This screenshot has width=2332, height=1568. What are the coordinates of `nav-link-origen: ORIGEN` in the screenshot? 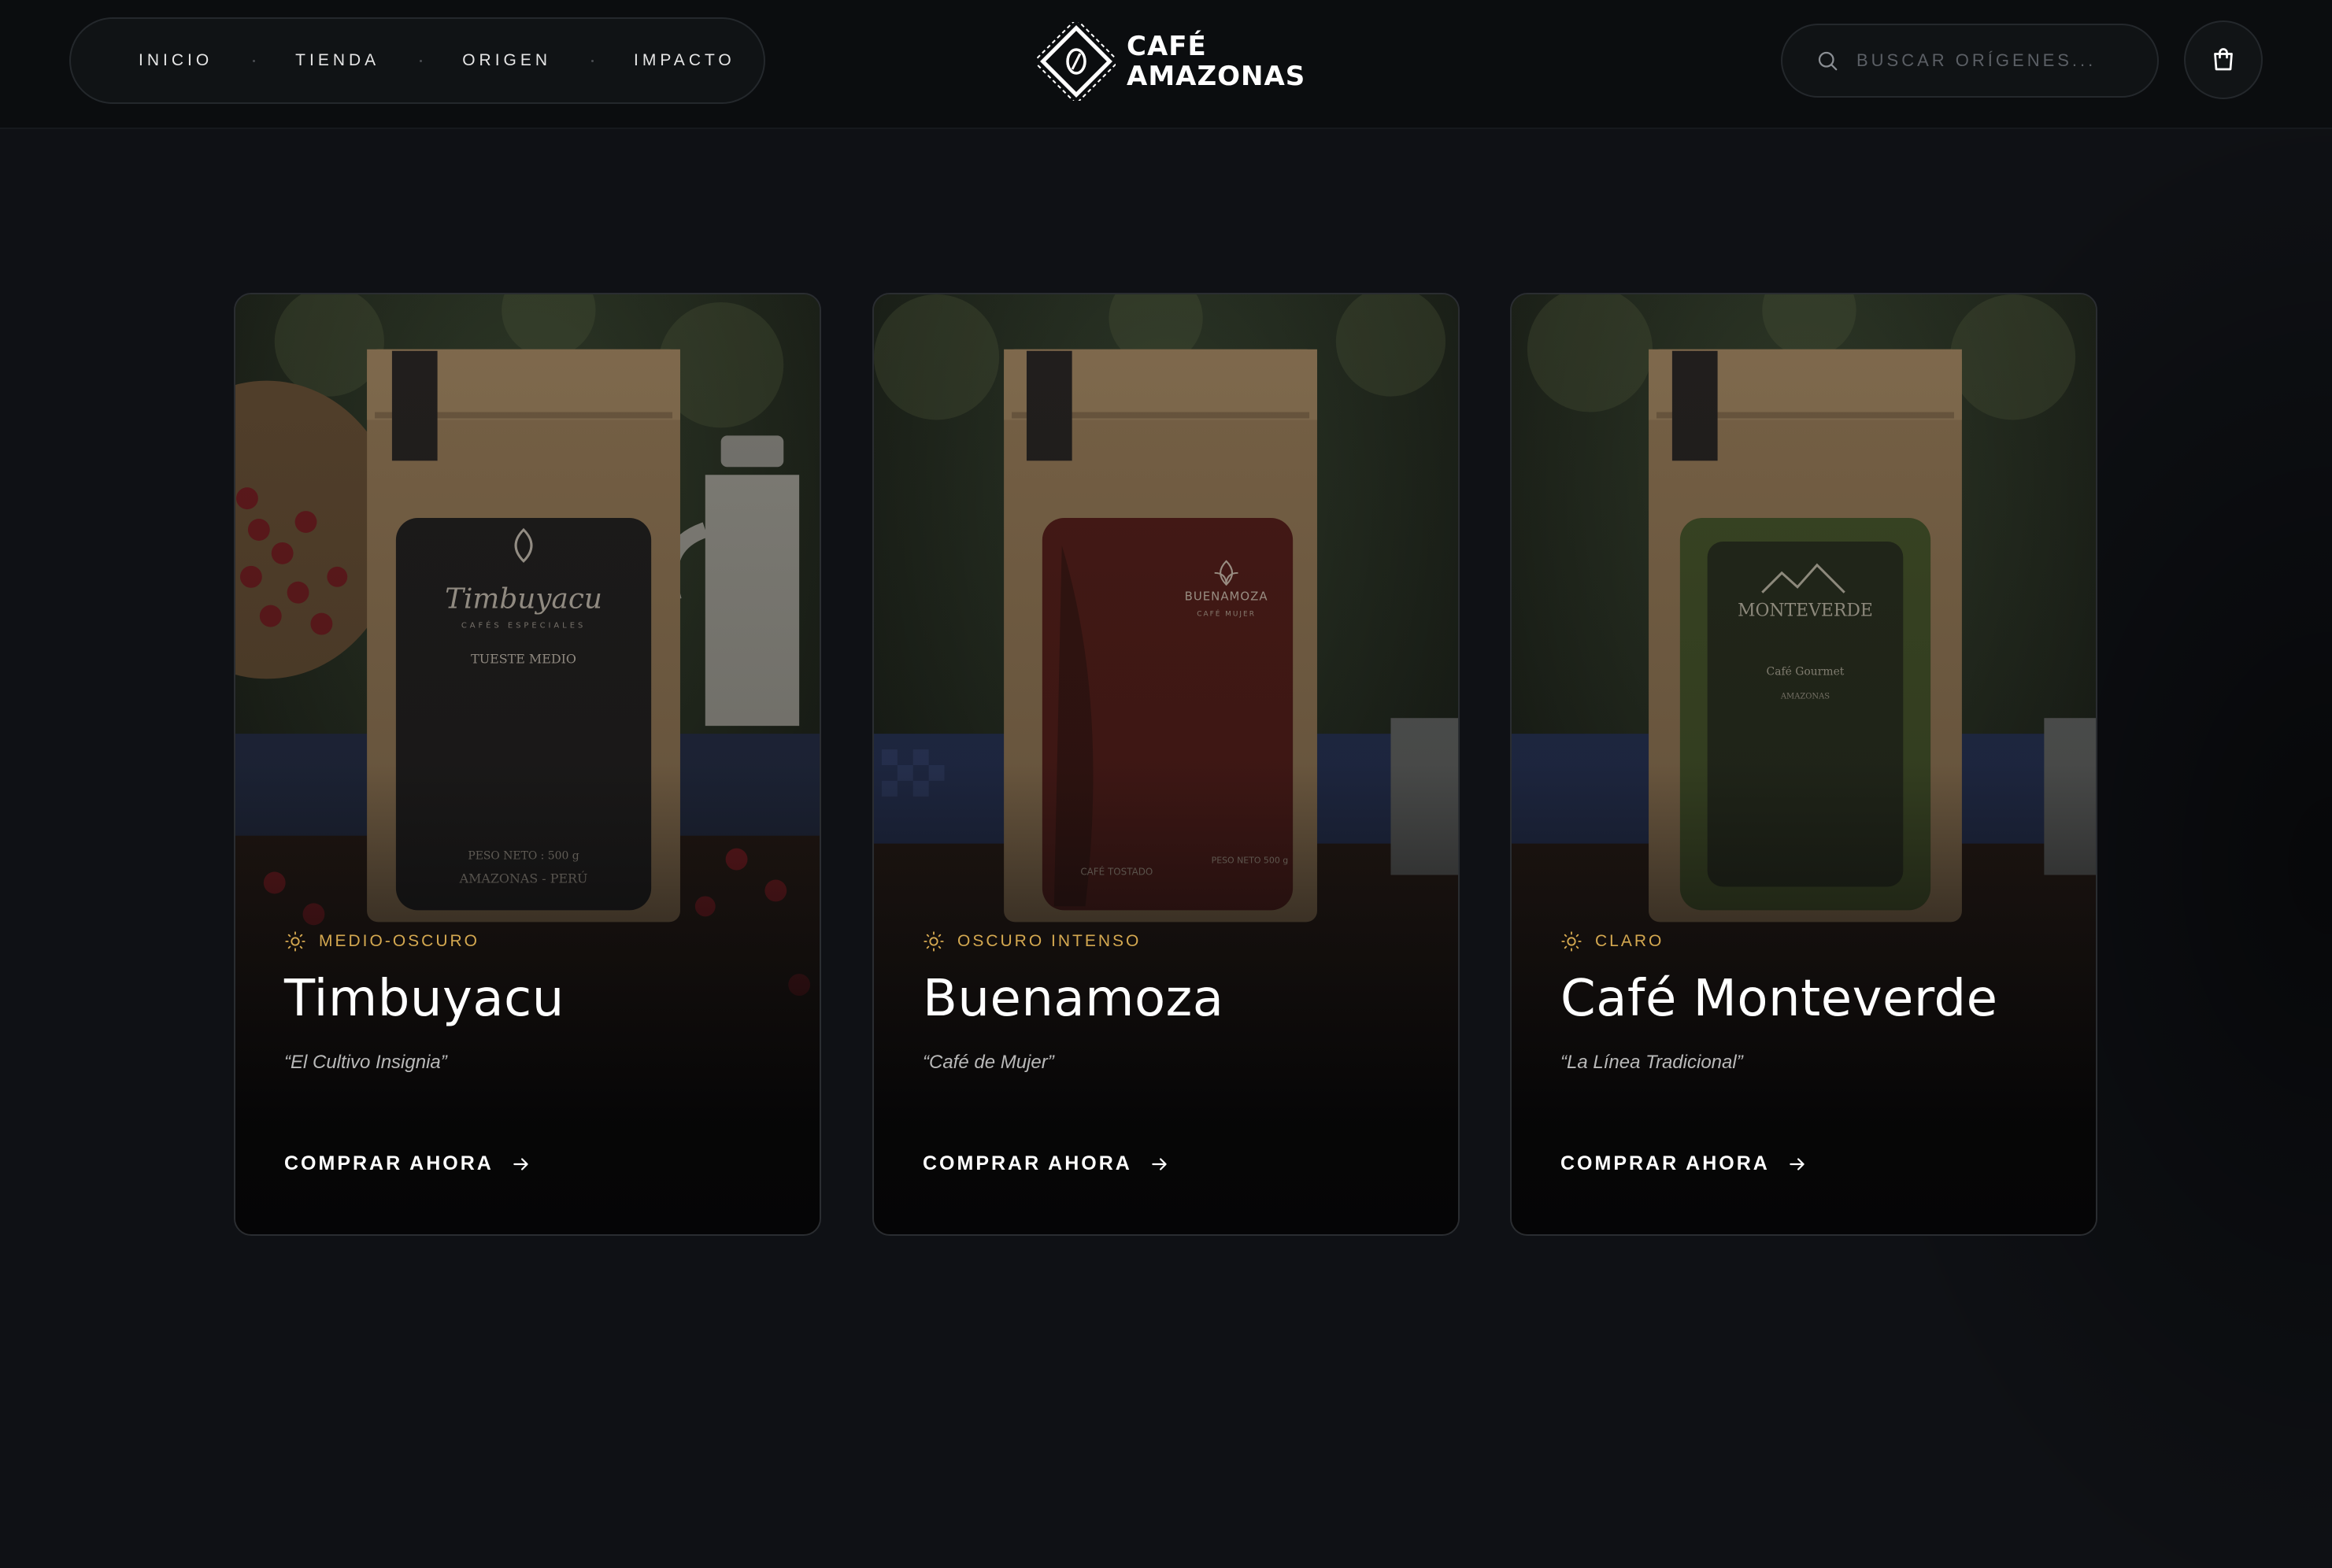 It's located at (506, 61).